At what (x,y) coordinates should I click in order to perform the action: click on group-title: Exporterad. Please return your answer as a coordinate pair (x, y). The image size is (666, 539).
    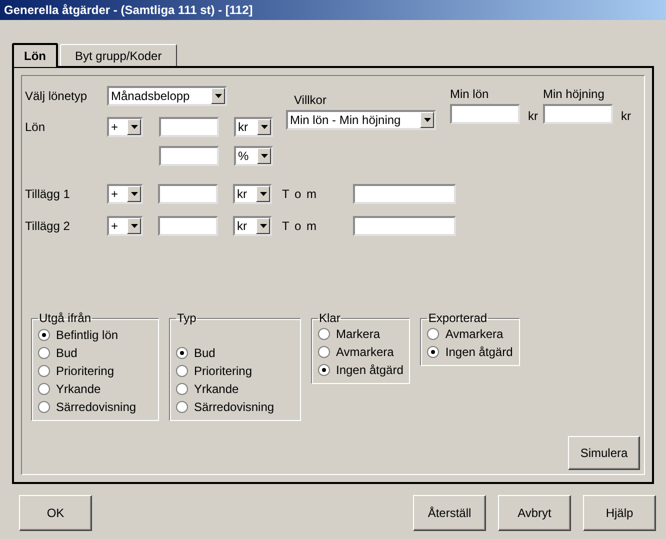
    Looking at the image, I should click on (457, 318).